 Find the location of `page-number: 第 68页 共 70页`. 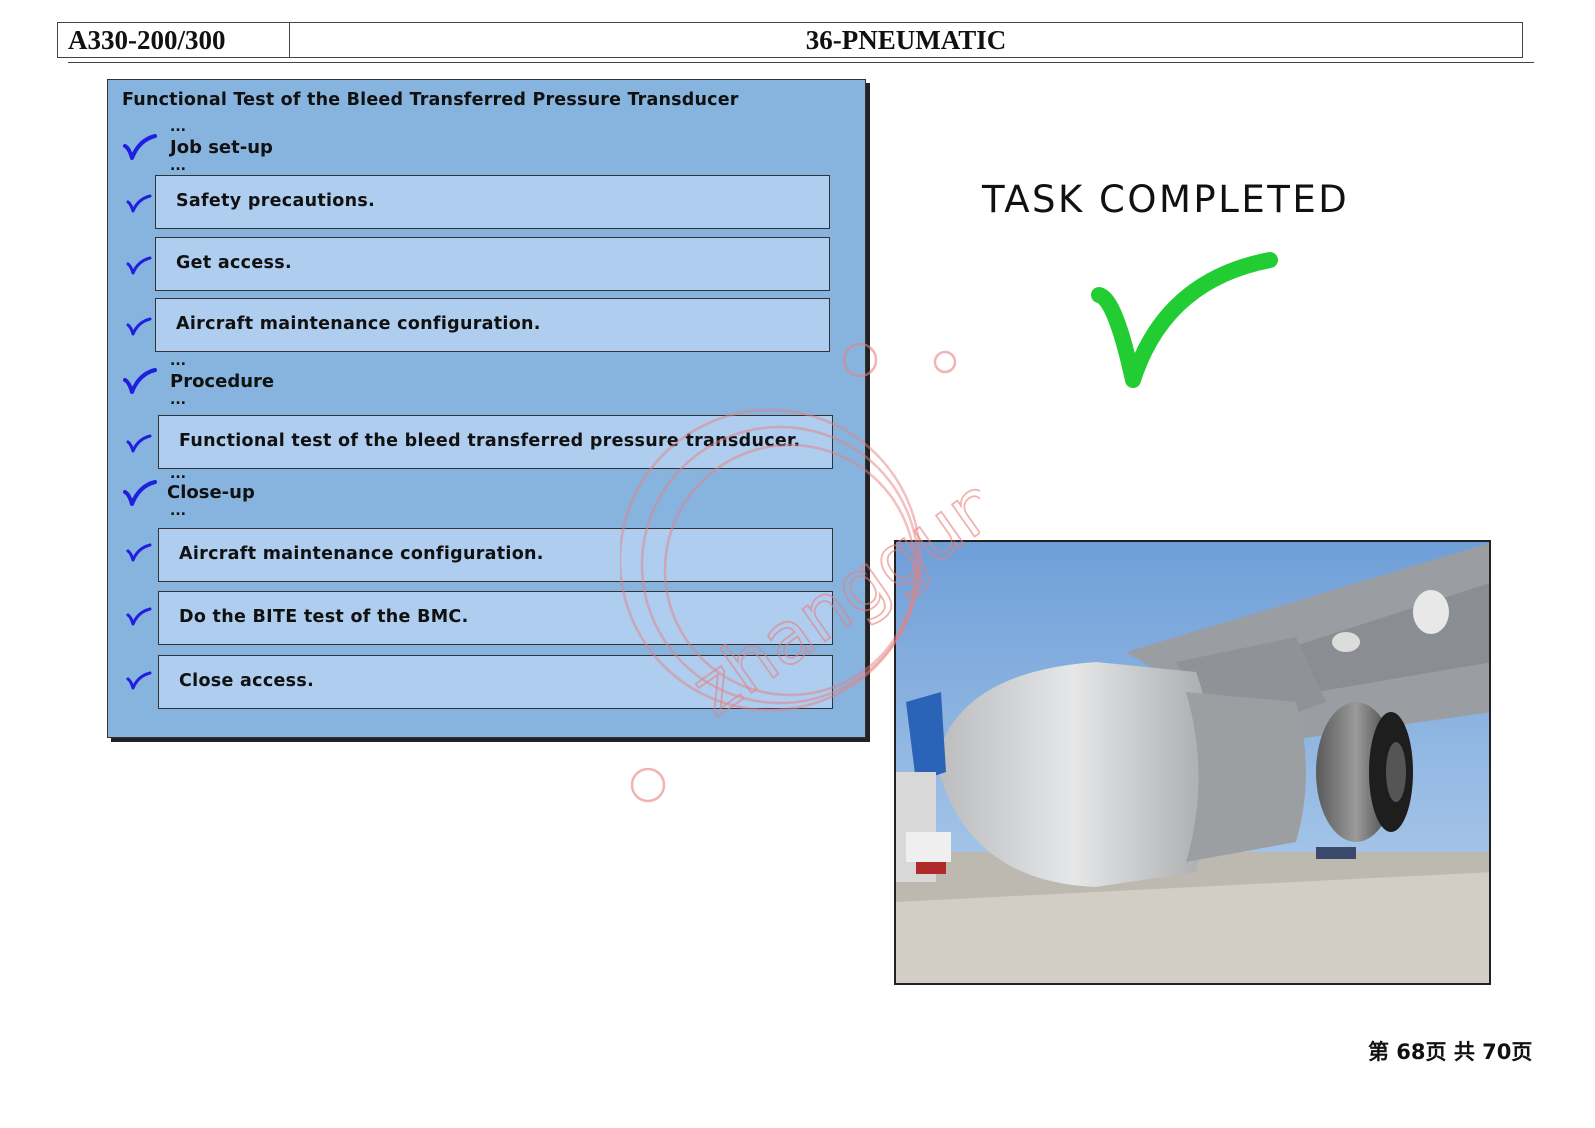

page-number: 第 68页 共 70页 is located at coordinates (1450, 1052).